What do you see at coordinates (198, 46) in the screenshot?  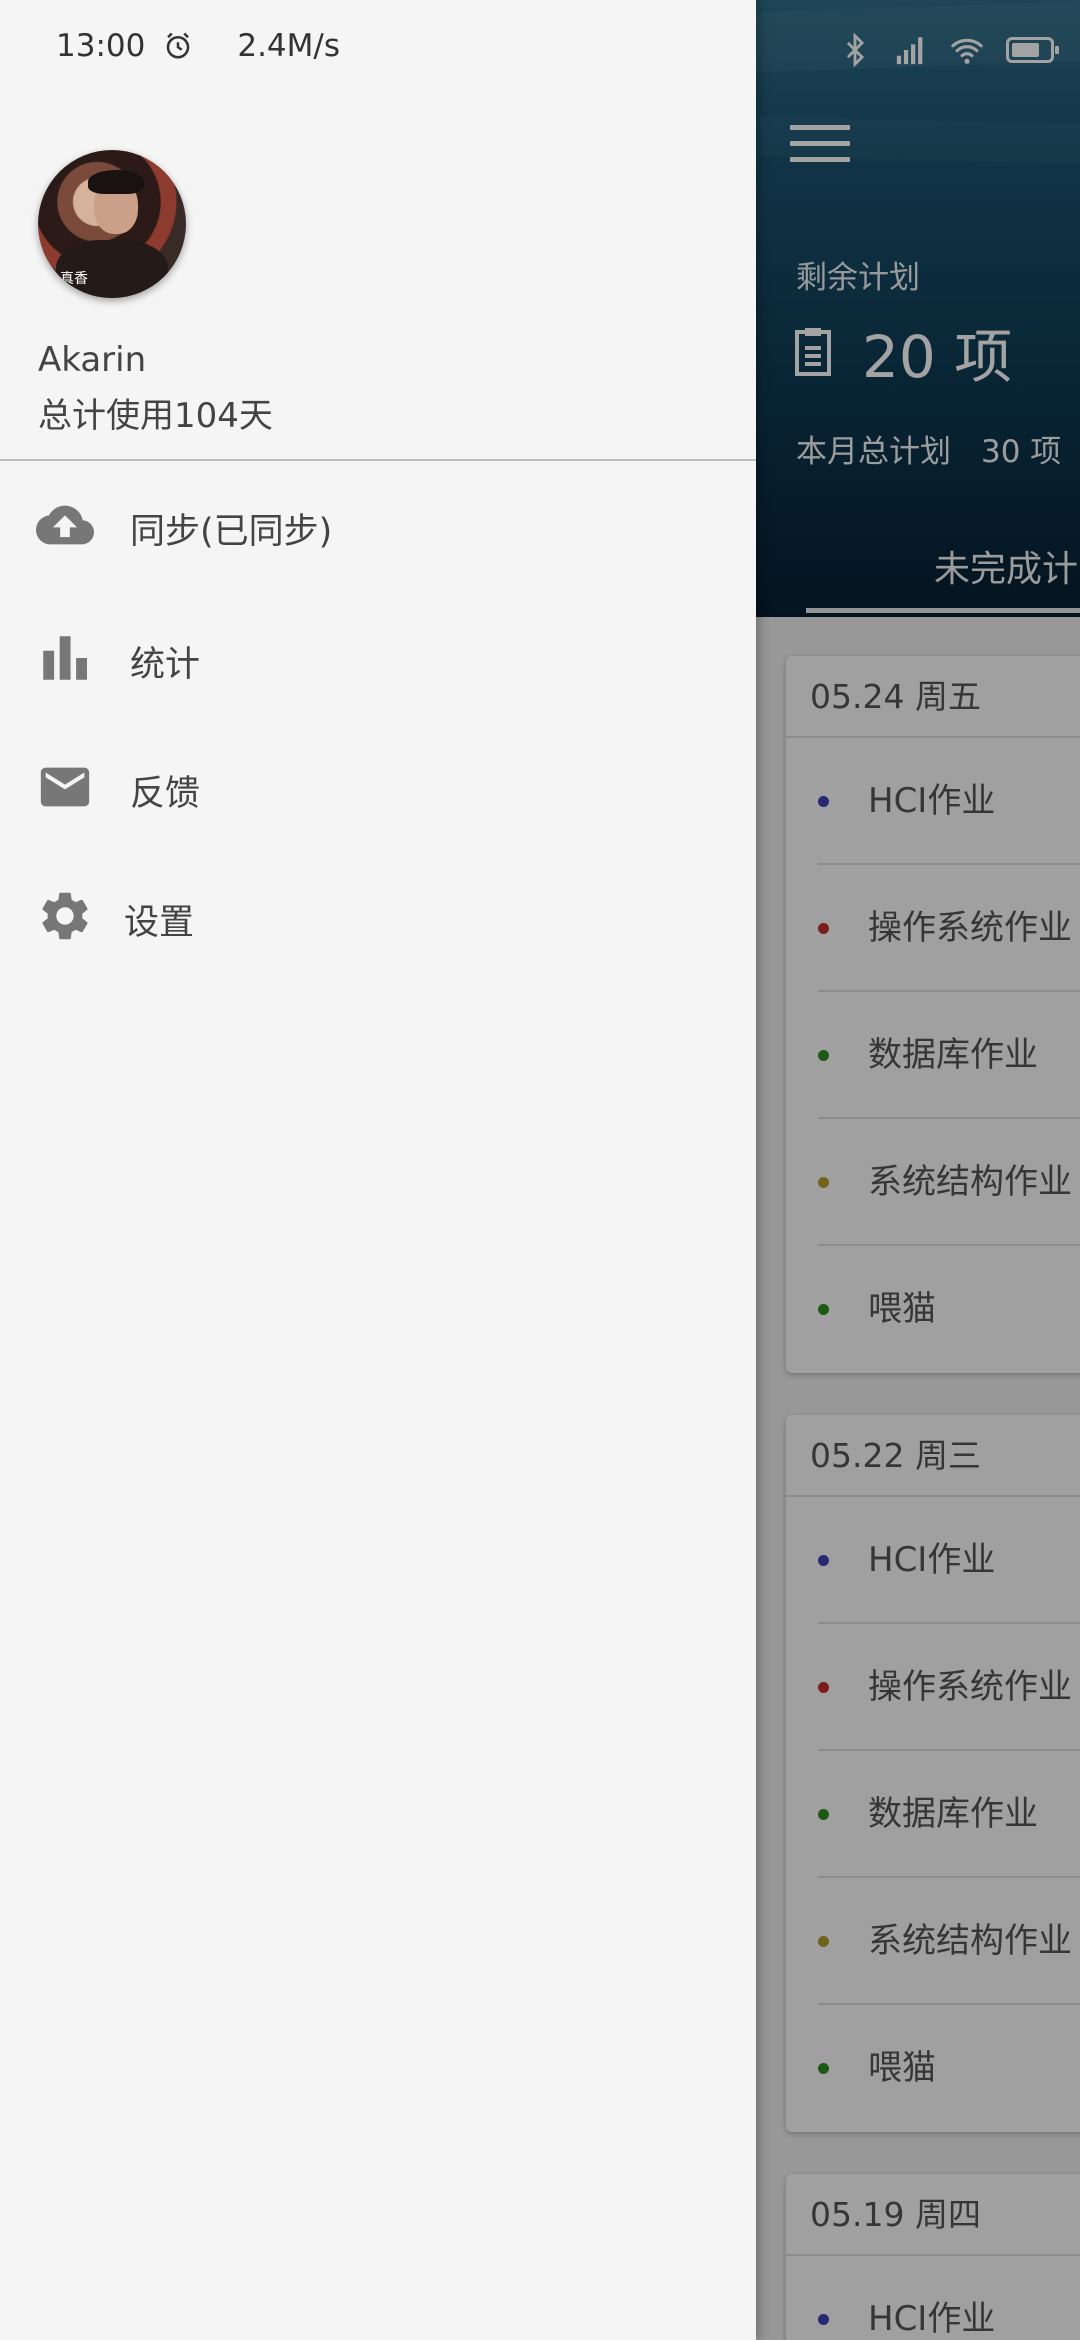 I see `status-bar-left: 13:00 2.4M/s` at bounding box center [198, 46].